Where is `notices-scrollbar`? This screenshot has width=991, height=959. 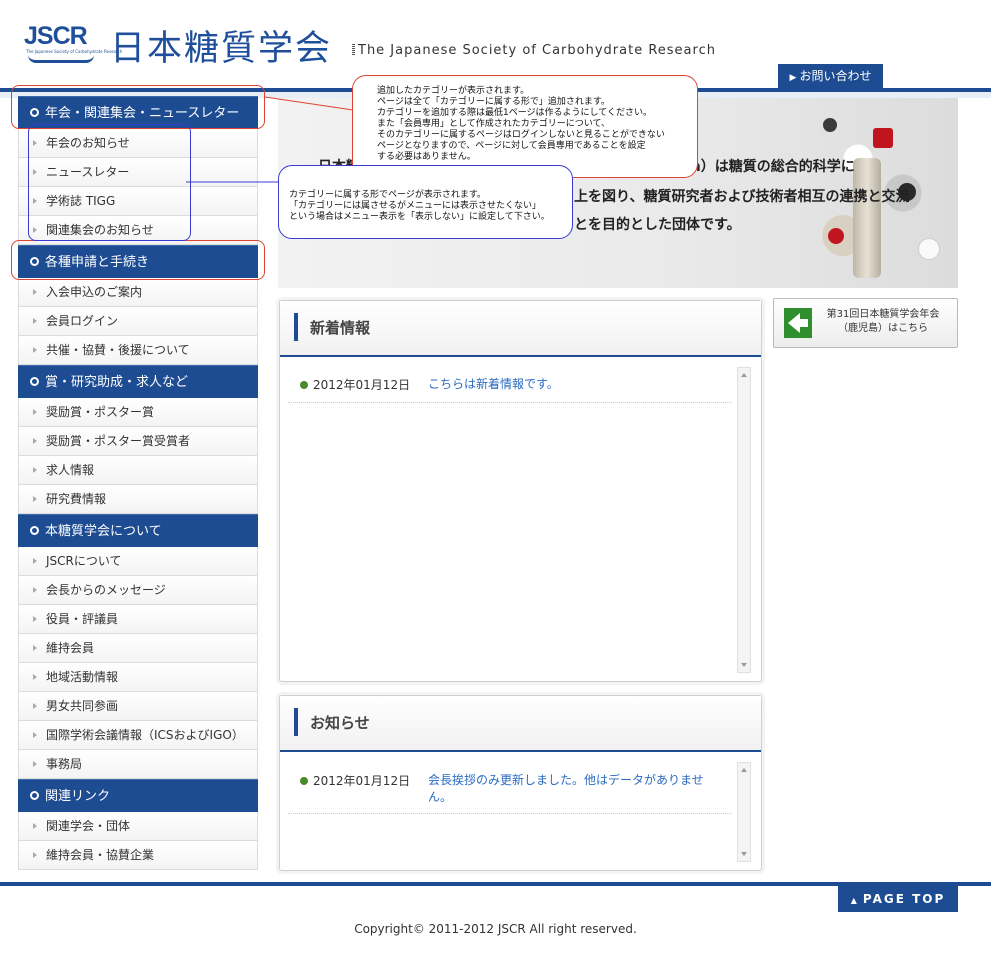
notices-scrollbar is located at coordinates (744, 812).